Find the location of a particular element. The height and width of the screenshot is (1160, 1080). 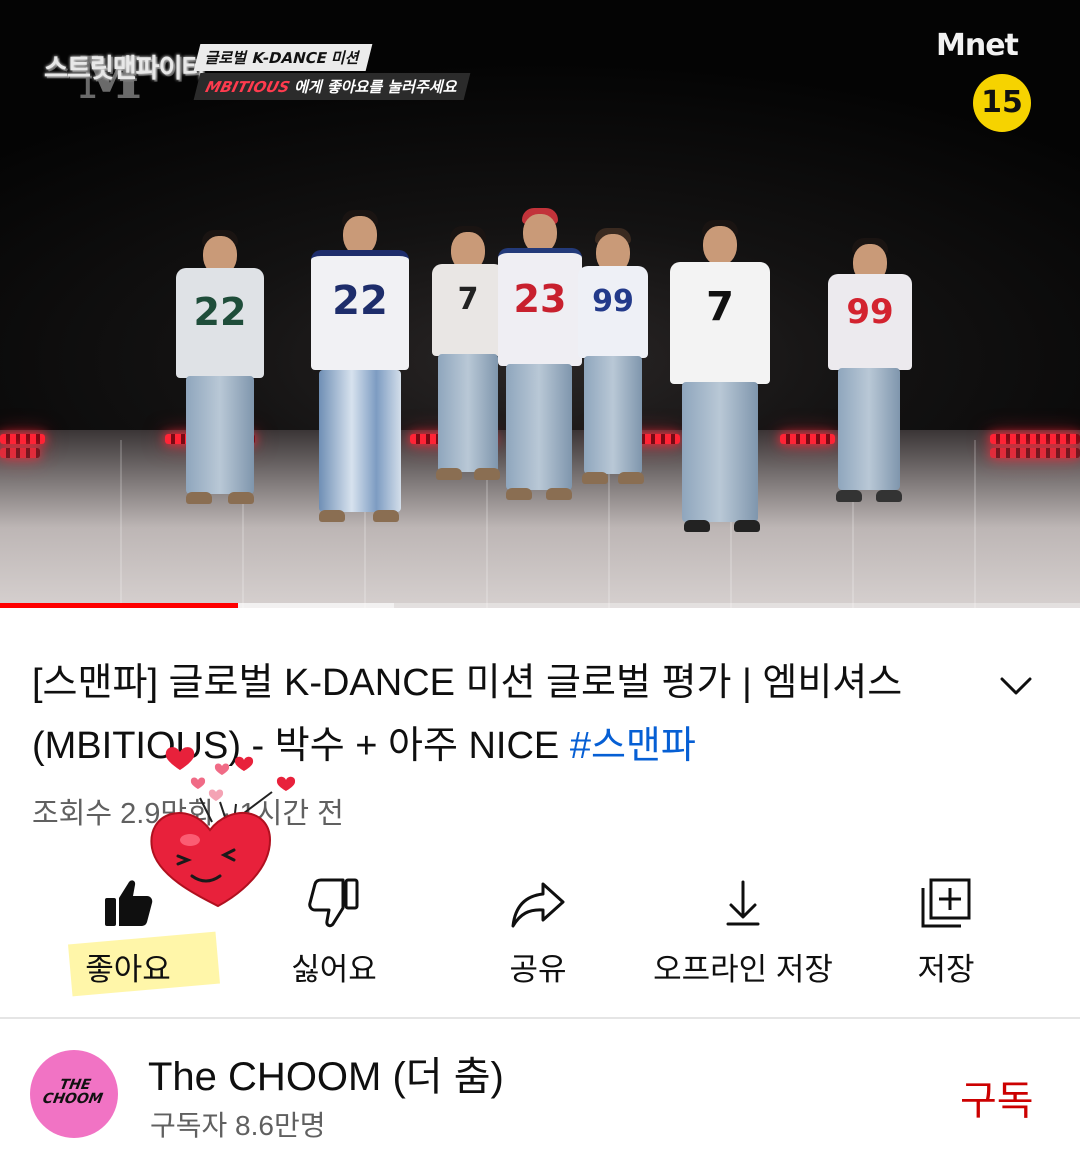

caption-line-2-text: 에게 좋아요를 눌러주세요 is located at coordinates (376, 87).